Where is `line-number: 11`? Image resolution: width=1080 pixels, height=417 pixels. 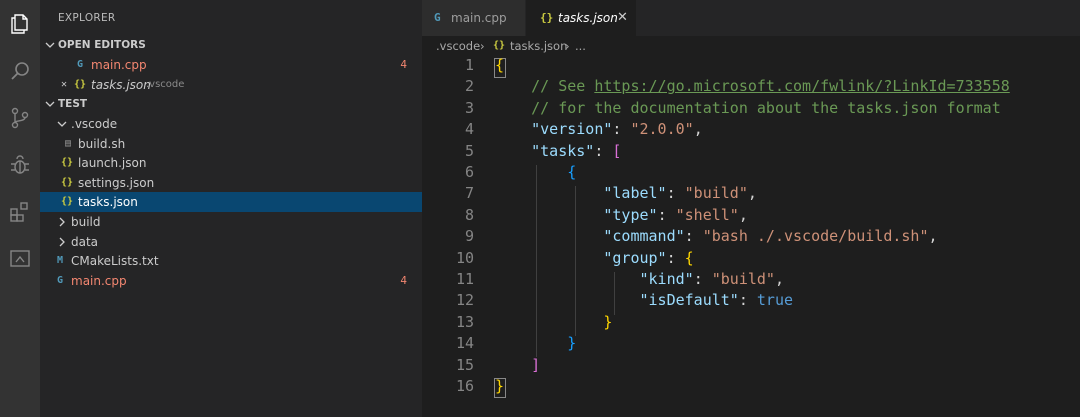 line-number: 11 is located at coordinates (464, 279).